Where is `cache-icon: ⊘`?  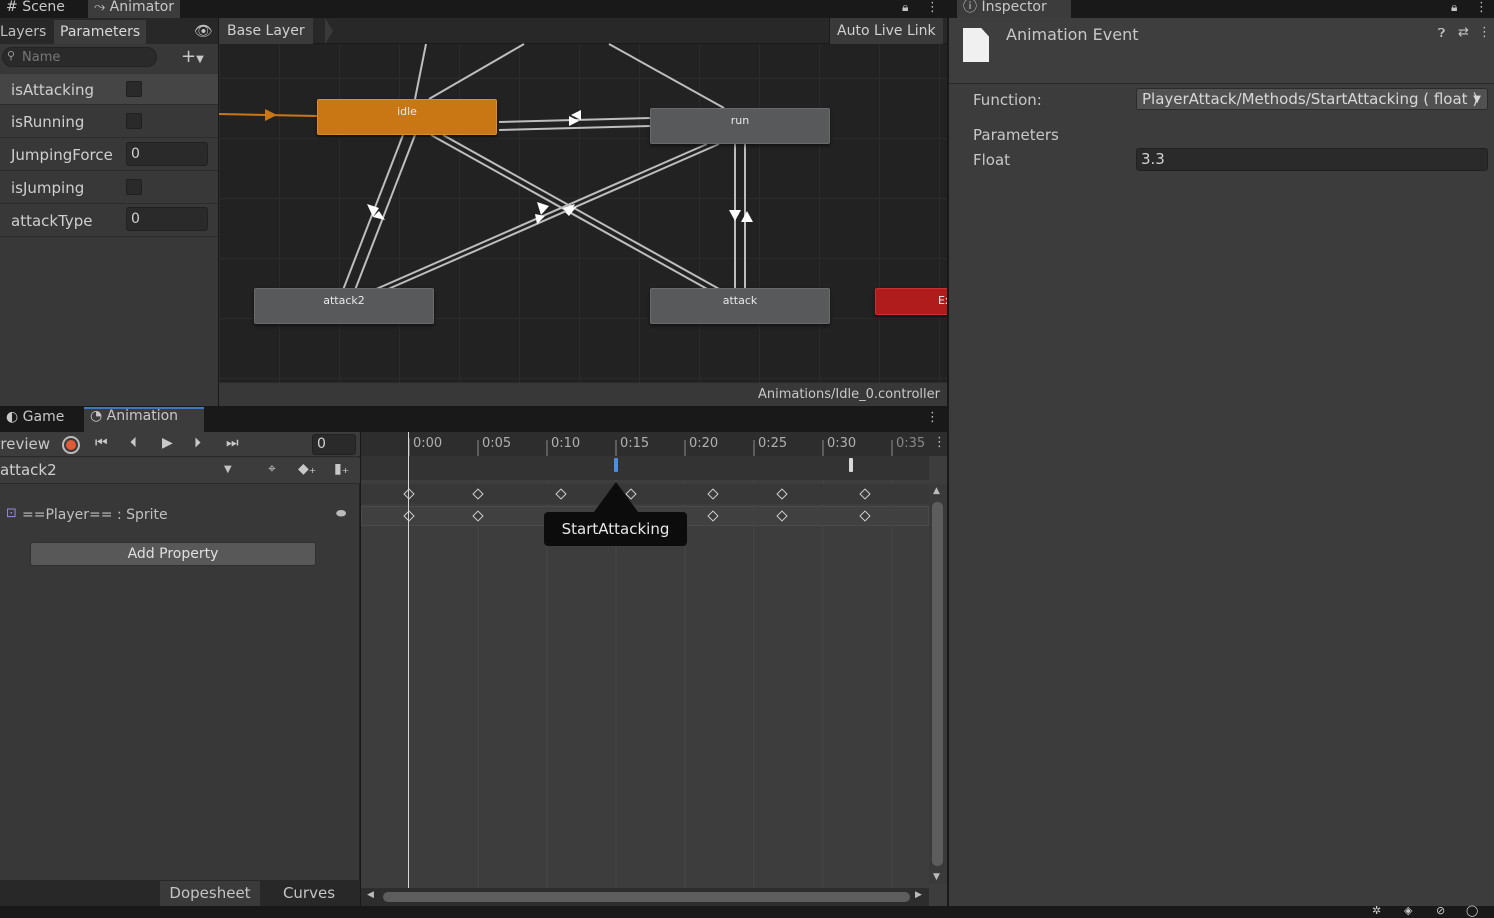
cache-icon: ⊘ is located at coordinates (1440, 910).